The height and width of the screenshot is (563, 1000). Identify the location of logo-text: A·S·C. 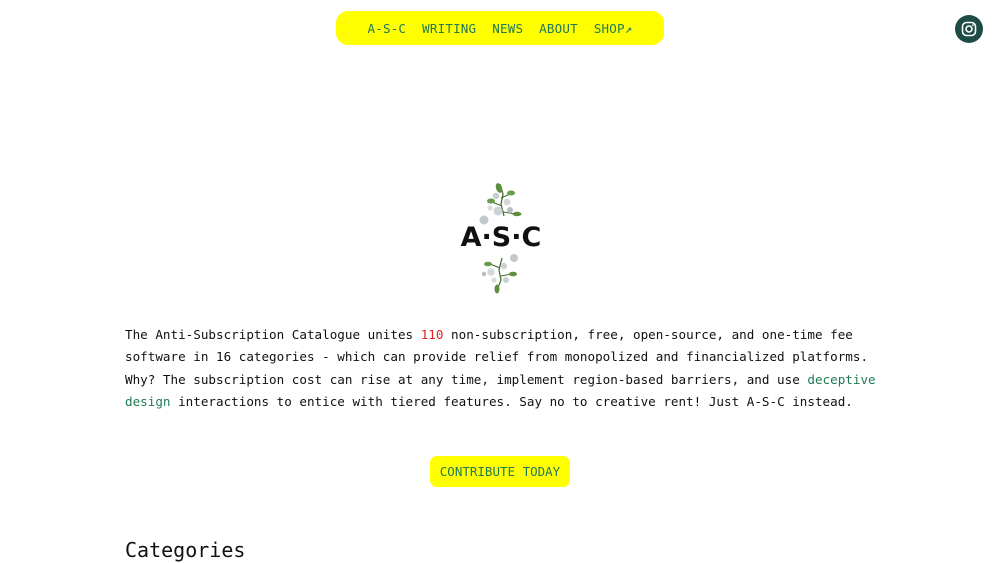
(501, 237).